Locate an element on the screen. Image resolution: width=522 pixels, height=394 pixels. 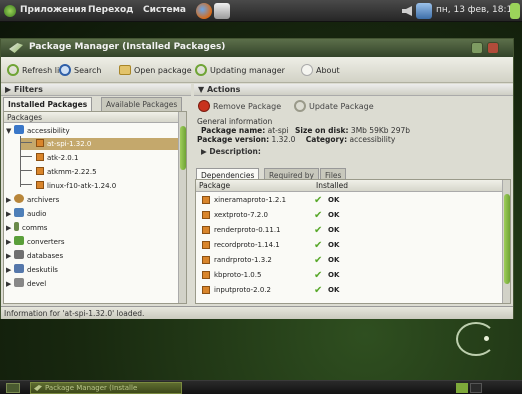
description-expander: ▶ Description: is located at coordinates (231, 151).